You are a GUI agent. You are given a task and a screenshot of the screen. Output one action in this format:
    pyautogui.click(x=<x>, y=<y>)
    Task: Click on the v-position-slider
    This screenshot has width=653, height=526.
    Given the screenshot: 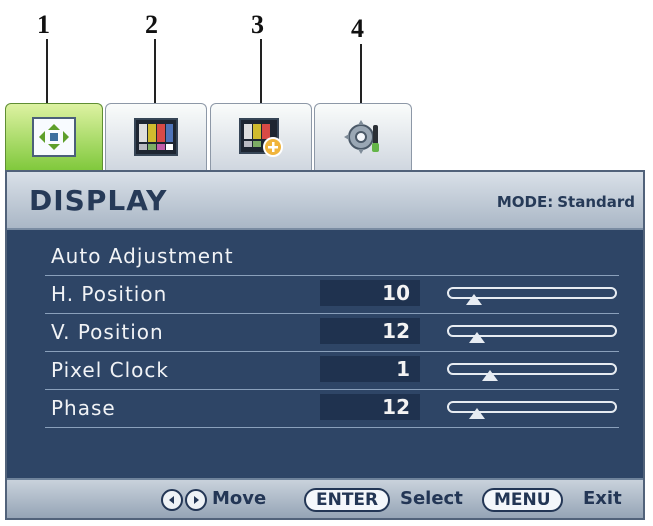 What is the action you would take?
    pyautogui.click(x=532, y=334)
    